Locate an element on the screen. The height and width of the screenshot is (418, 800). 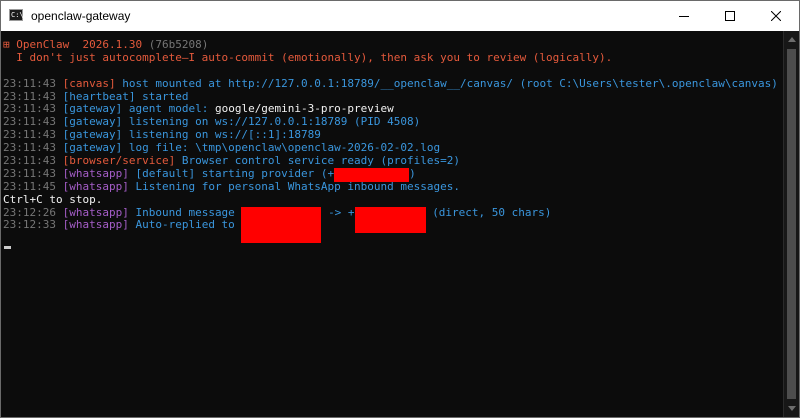
close-icon is located at coordinates (776, 16).